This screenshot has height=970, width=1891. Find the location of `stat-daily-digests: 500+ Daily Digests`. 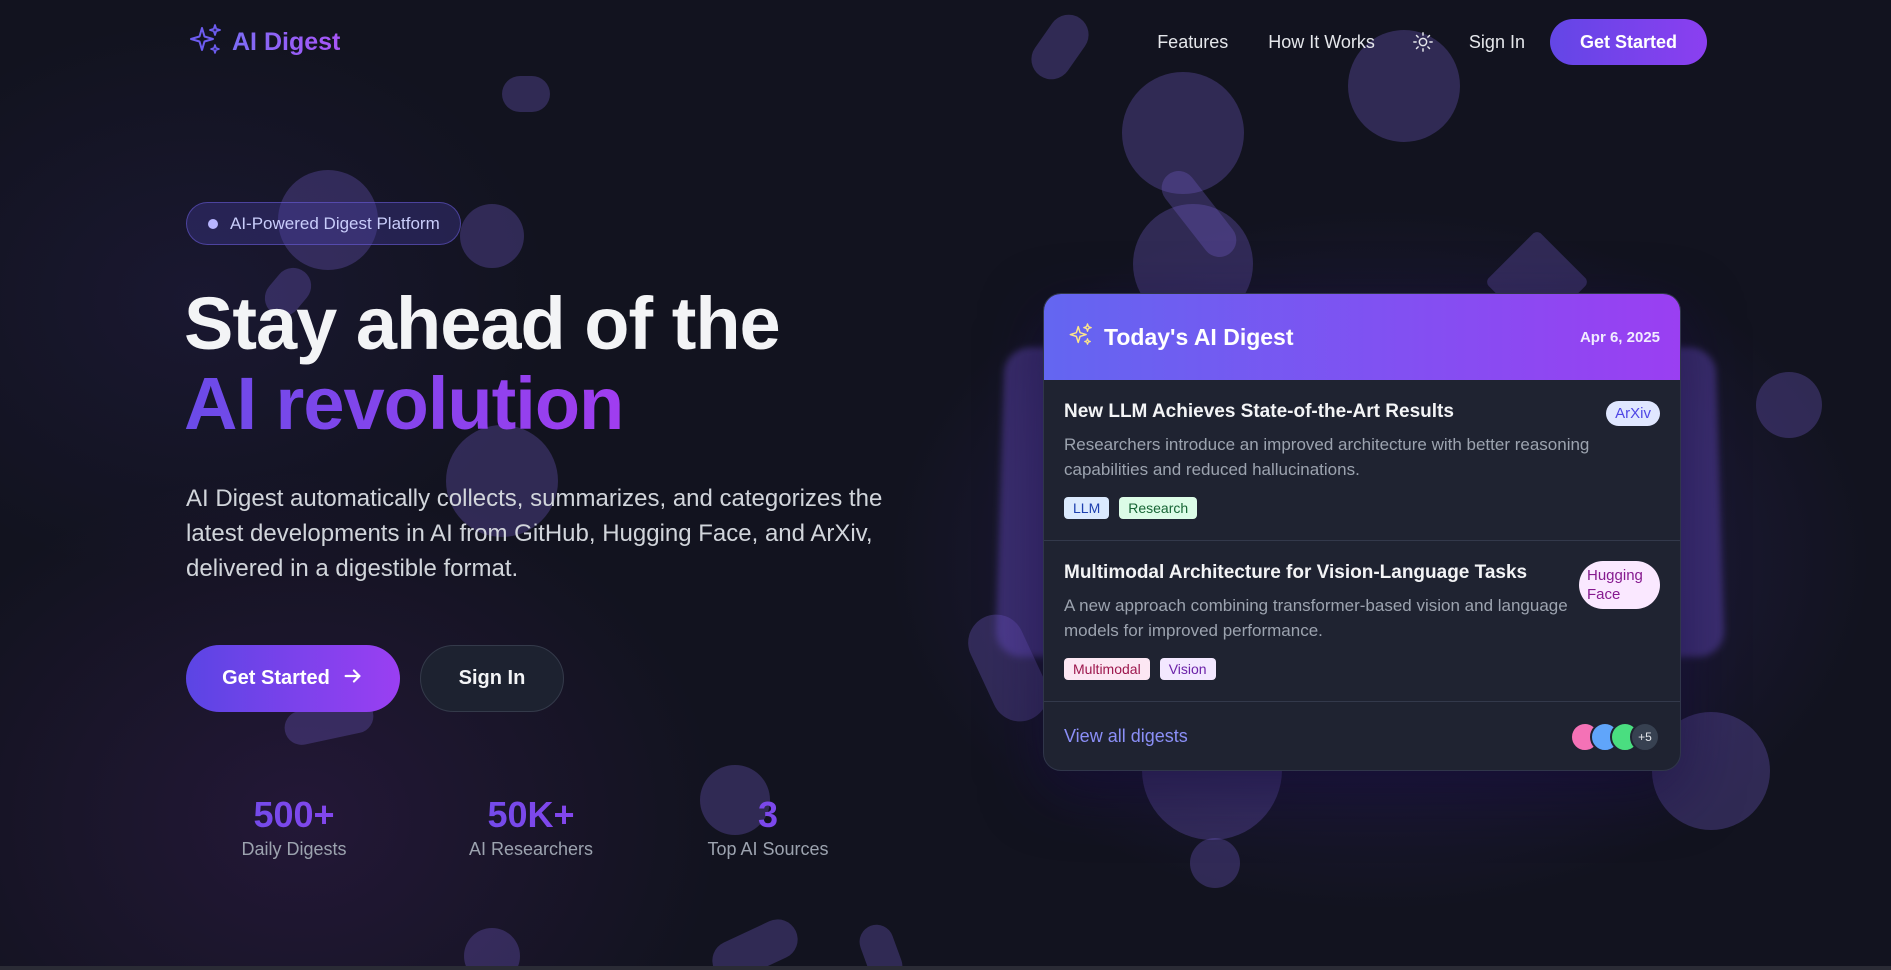

stat-daily-digests: 500+ Daily Digests is located at coordinates (294, 827).